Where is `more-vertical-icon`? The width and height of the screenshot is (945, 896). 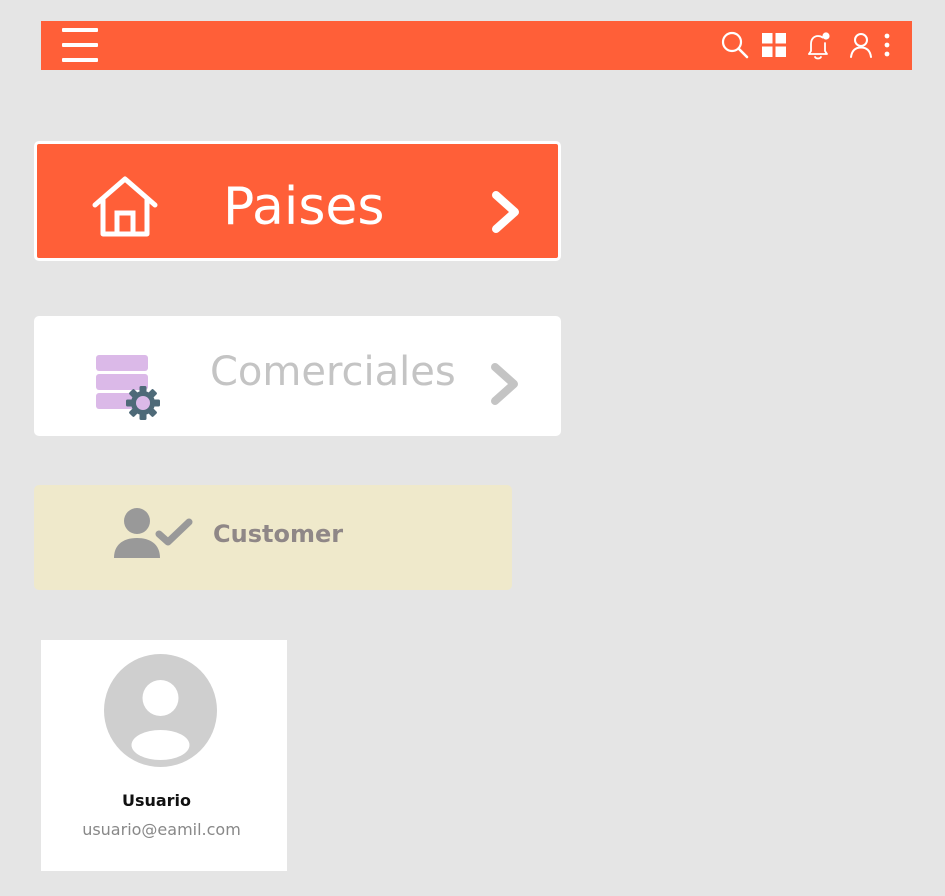 more-vertical-icon is located at coordinates (887, 45).